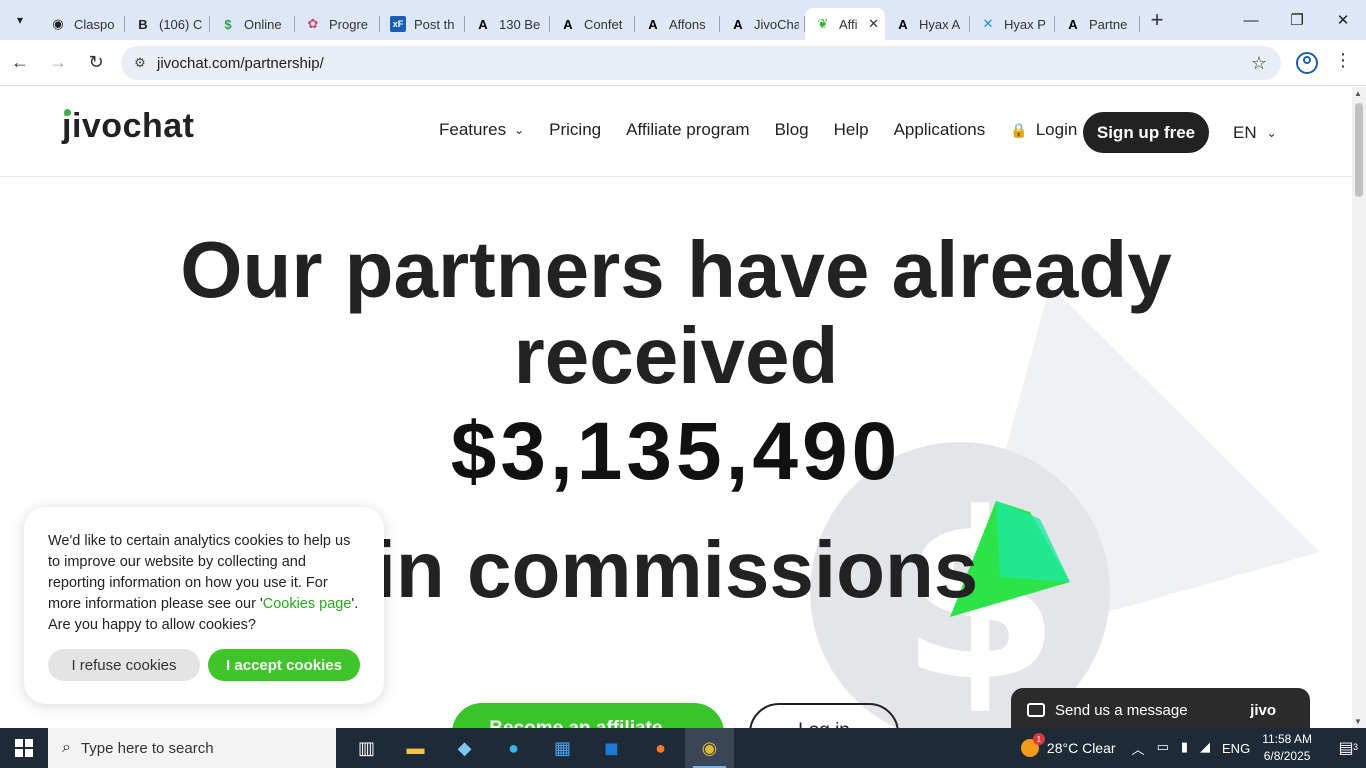 This screenshot has width=1366, height=768. I want to click on hero-headline-line1: Our partners have already, so click(676, 269).